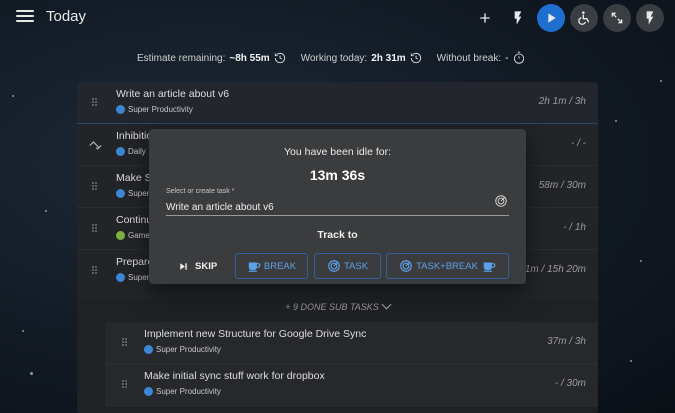 The height and width of the screenshot is (413, 675). I want to click on accessibility-button, so click(584, 18).